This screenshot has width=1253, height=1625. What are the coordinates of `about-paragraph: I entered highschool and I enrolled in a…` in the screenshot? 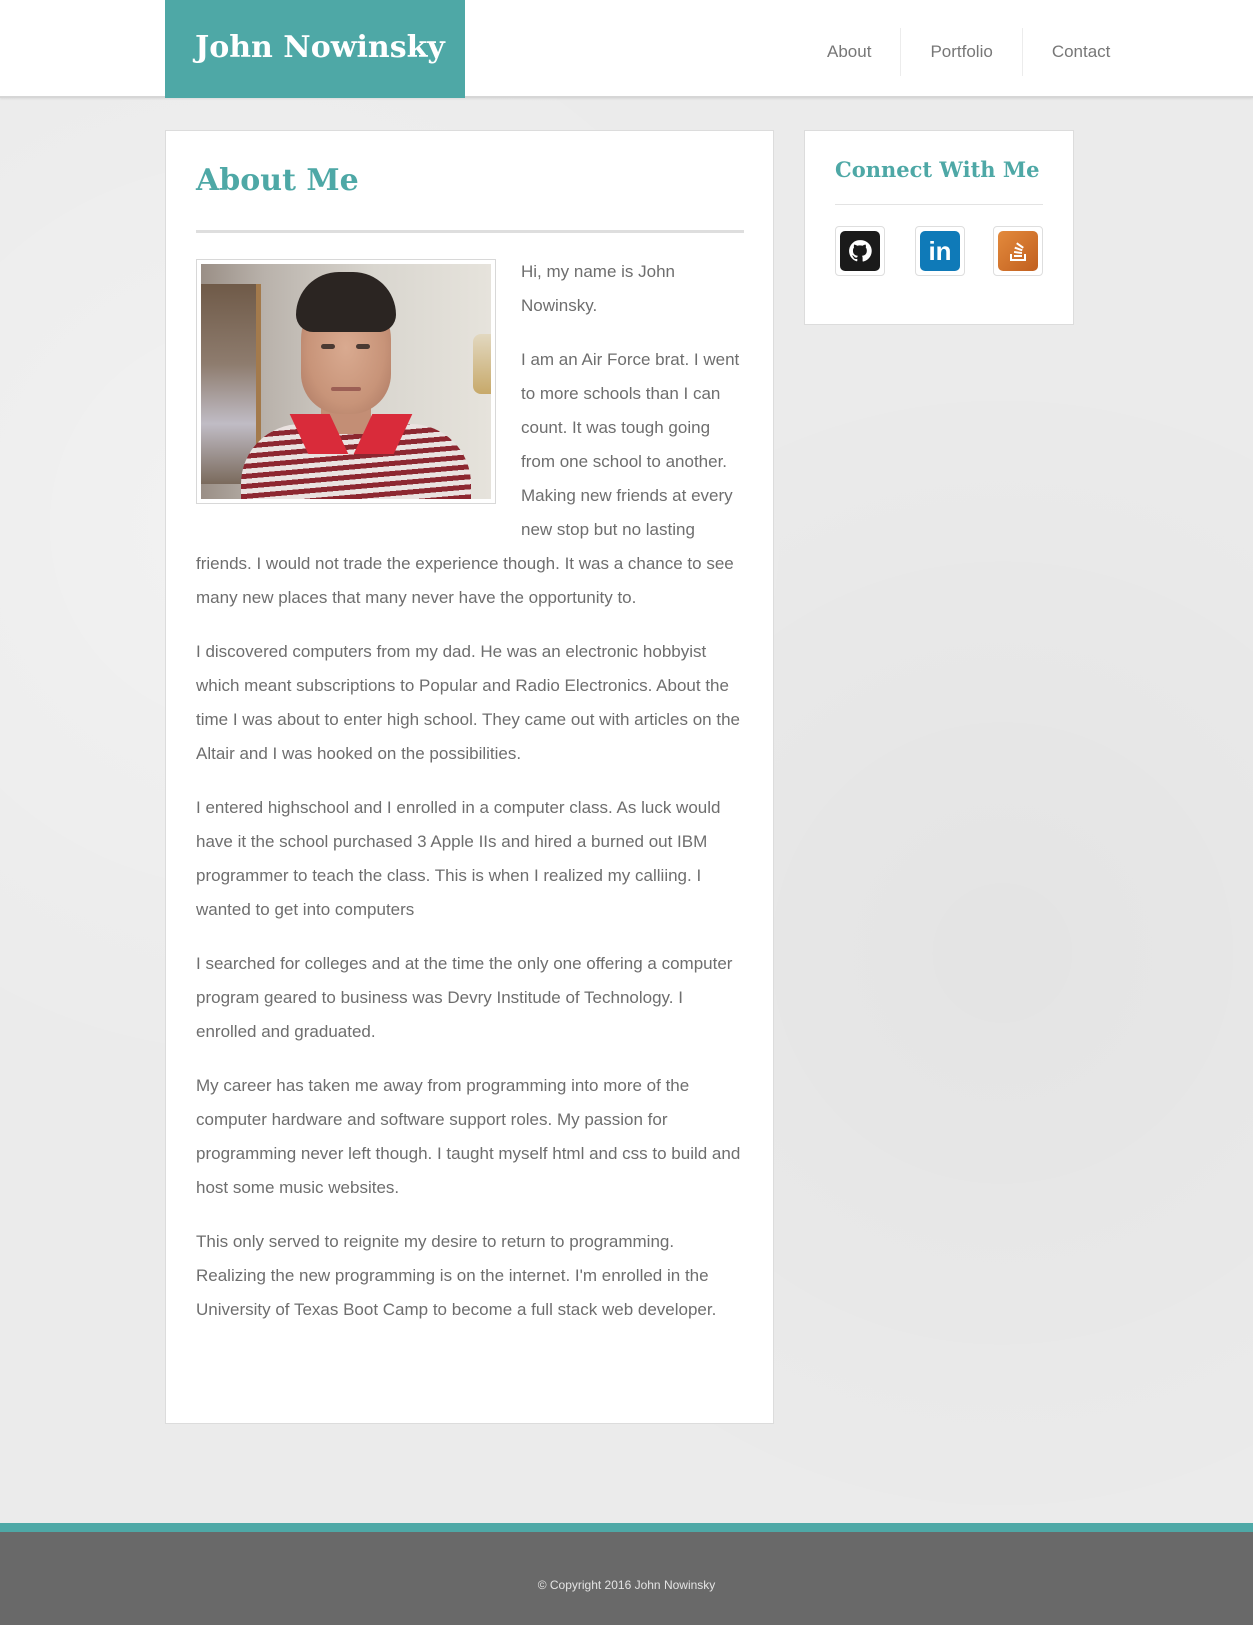 It's located at (458, 858).